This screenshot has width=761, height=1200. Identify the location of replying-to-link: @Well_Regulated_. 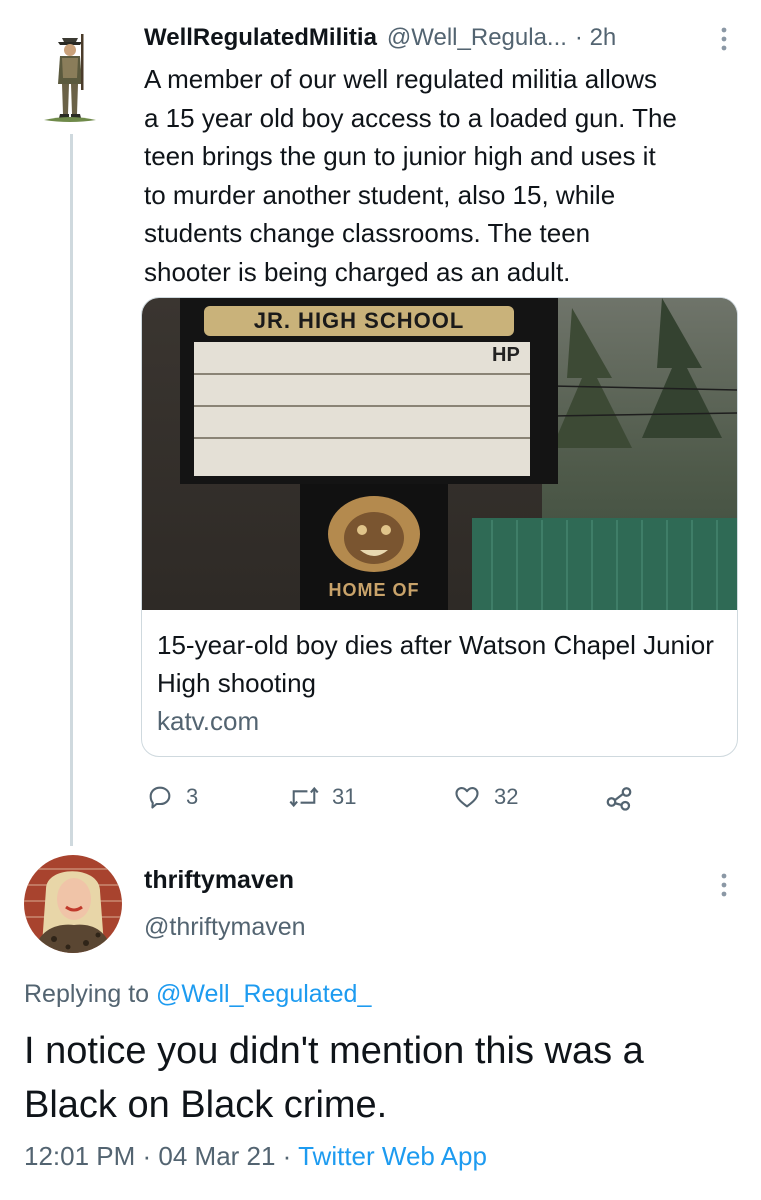
(263, 994).